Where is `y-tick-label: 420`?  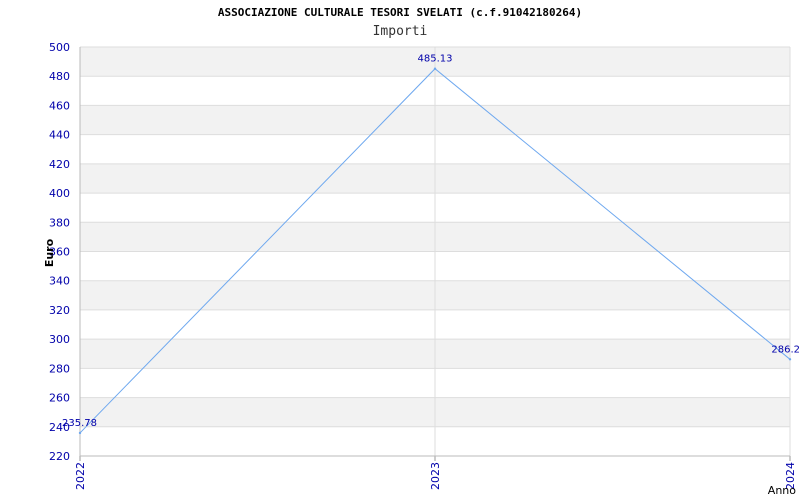 y-tick-label: 420 is located at coordinates (59, 164).